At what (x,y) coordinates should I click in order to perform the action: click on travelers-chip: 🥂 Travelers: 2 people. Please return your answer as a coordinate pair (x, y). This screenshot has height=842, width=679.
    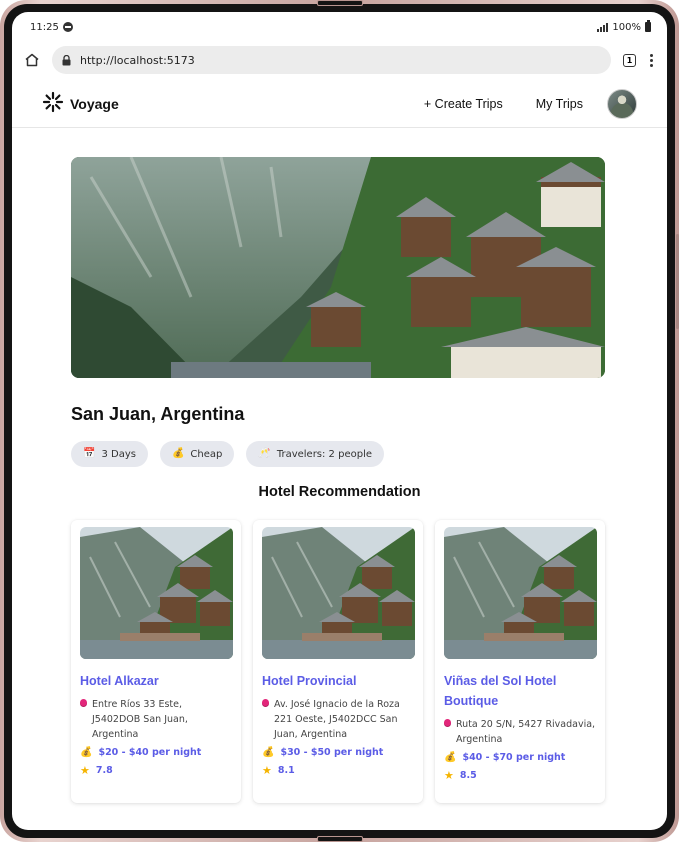
    Looking at the image, I should click on (315, 454).